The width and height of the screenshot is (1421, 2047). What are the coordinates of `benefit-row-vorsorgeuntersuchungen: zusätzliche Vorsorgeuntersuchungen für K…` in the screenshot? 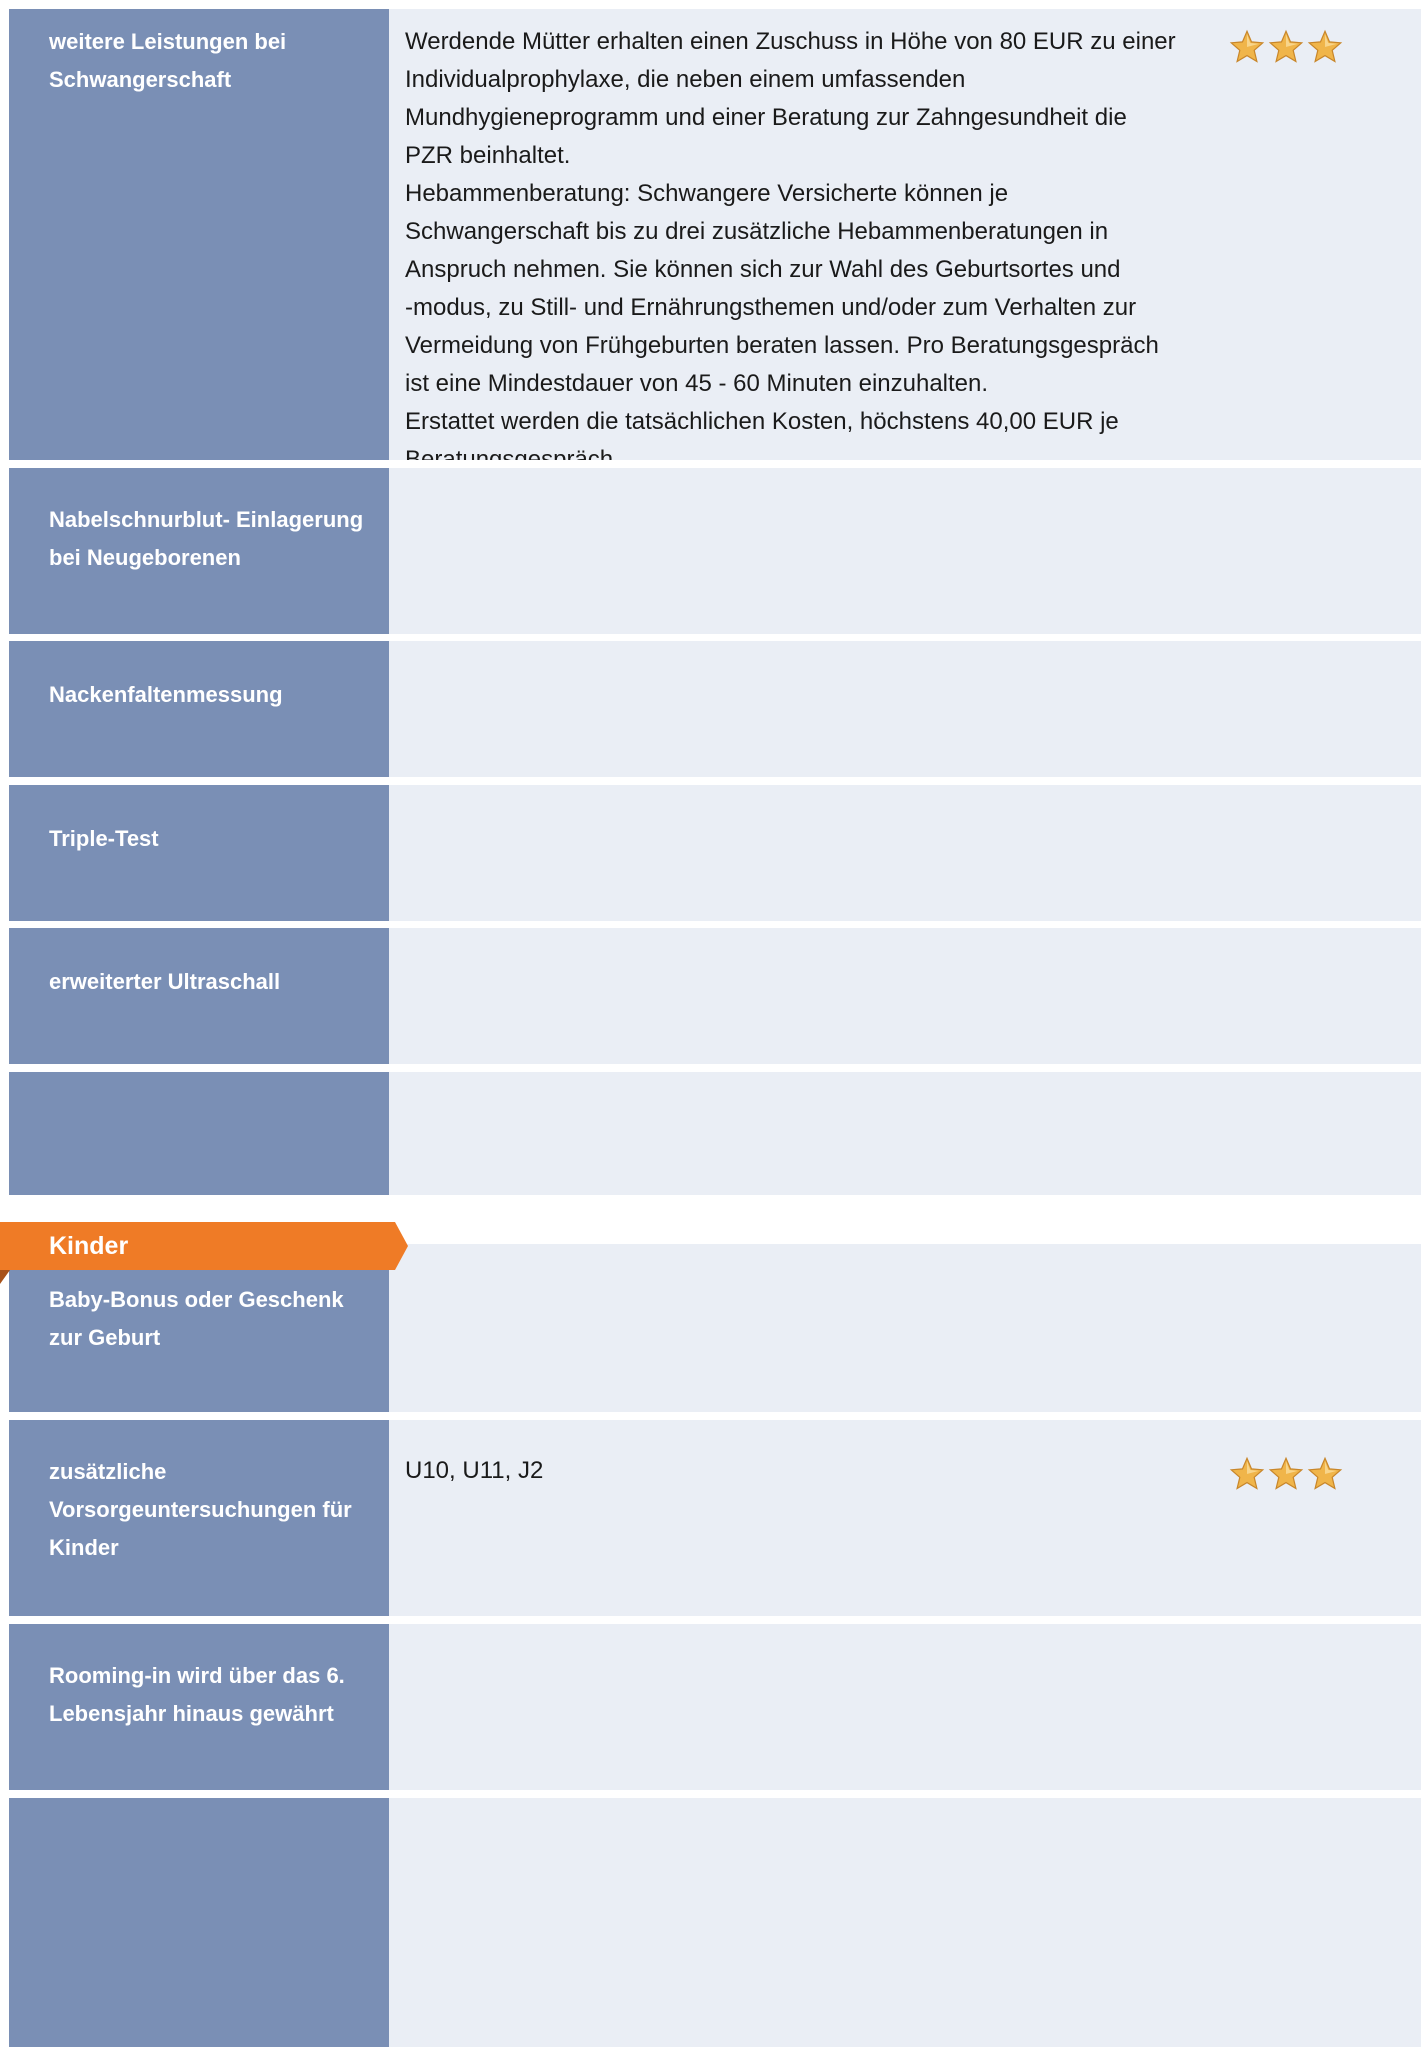 It's located at (715, 1518).